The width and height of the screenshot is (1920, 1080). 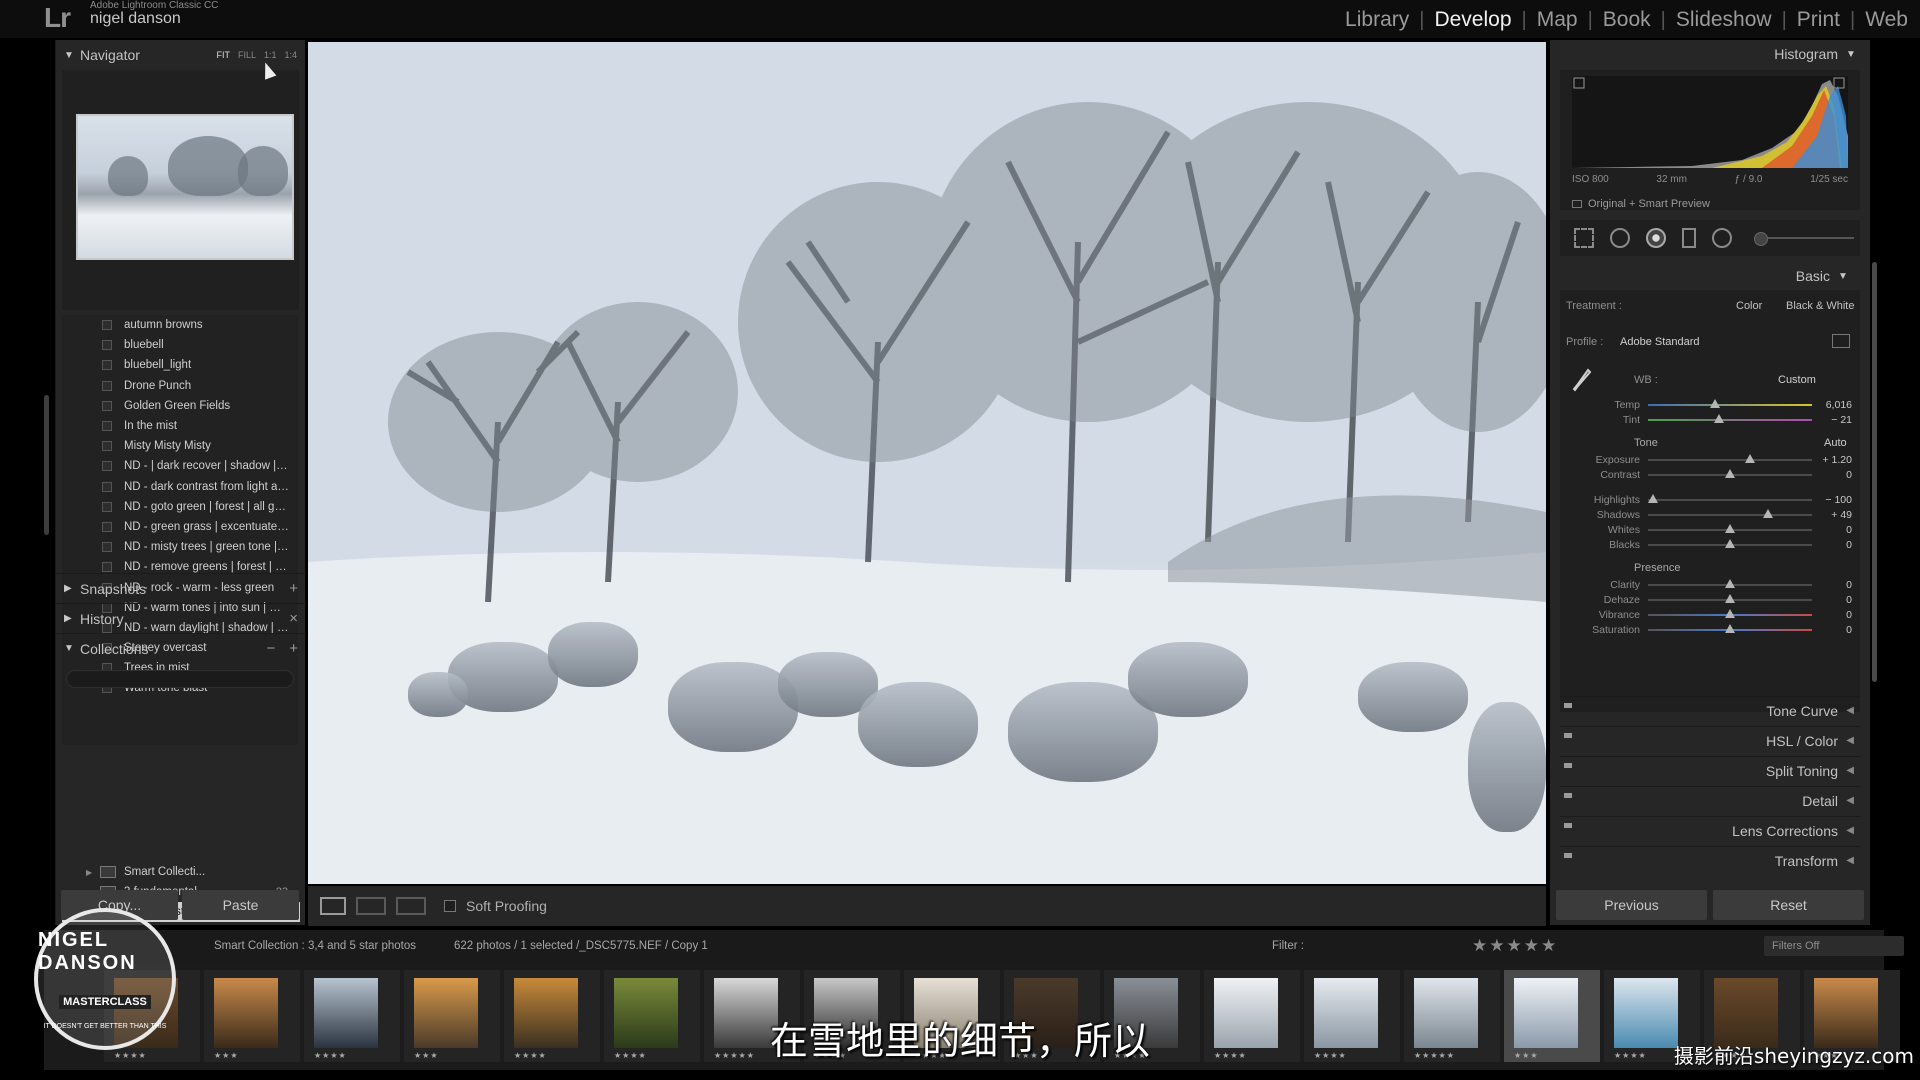 I want to click on wb-eyedropper-icon, so click(x=1582, y=381).